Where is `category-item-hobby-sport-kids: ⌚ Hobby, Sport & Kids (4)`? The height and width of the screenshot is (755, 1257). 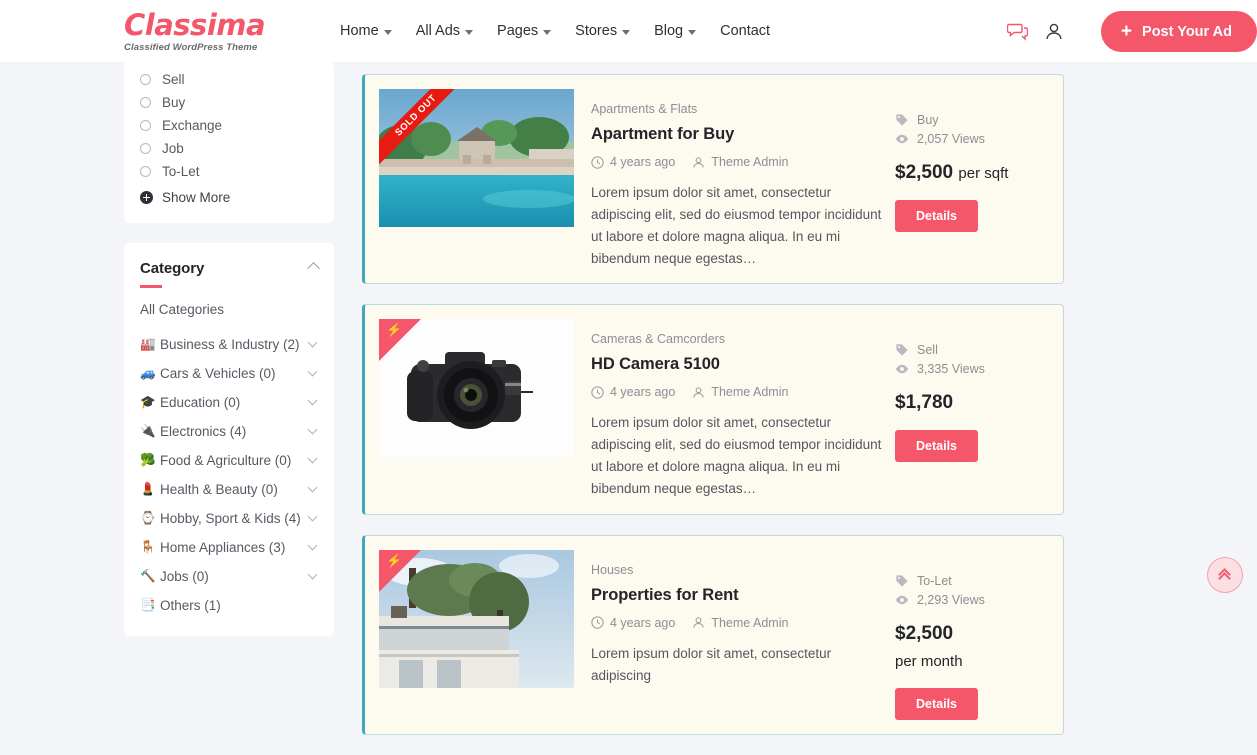
category-item-hobby-sport-kids: ⌚ Hobby, Sport & Kids (4) is located at coordinates (229, 518).